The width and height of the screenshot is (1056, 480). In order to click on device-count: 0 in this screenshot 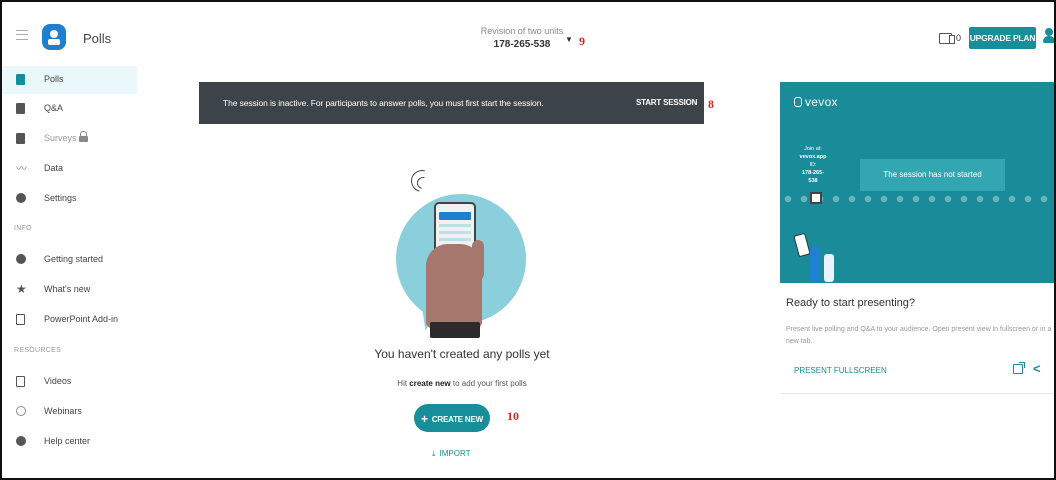, I will do `click(959, 38)`.